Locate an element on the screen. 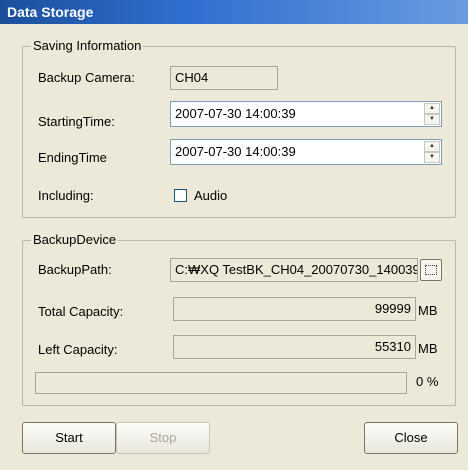  progress-percent: 0 % is located at coordinates (427, 381).